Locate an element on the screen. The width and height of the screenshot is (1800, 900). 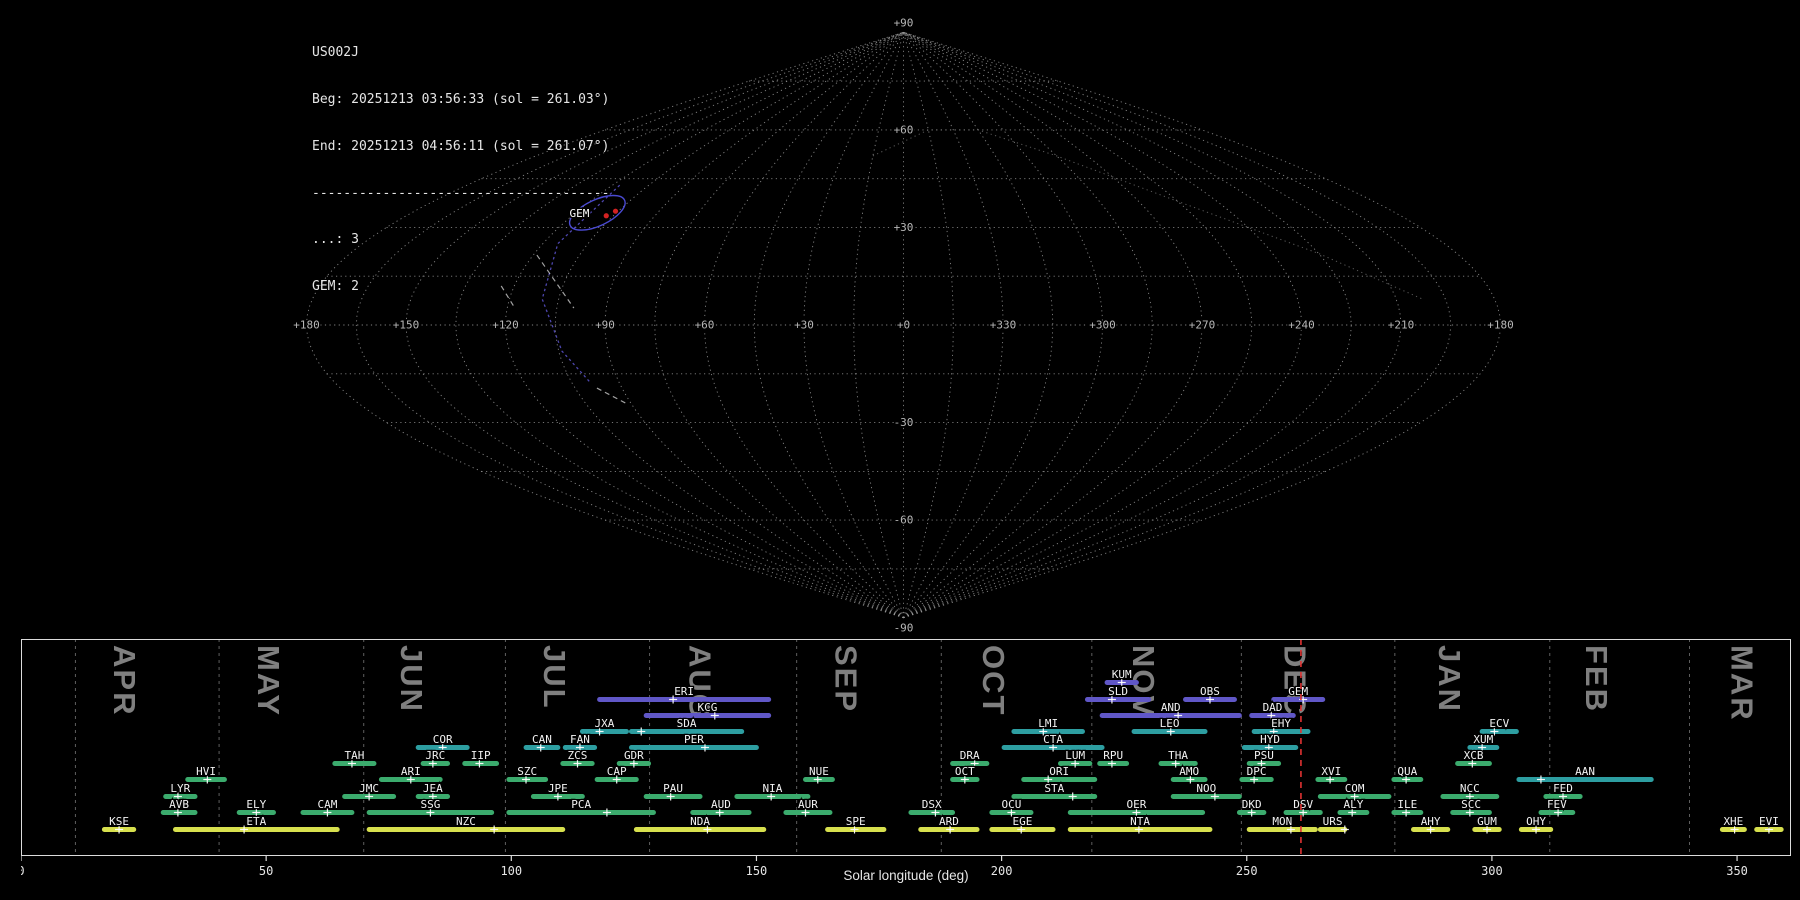
shower-label: AND is located at coordinates (1171, 707).